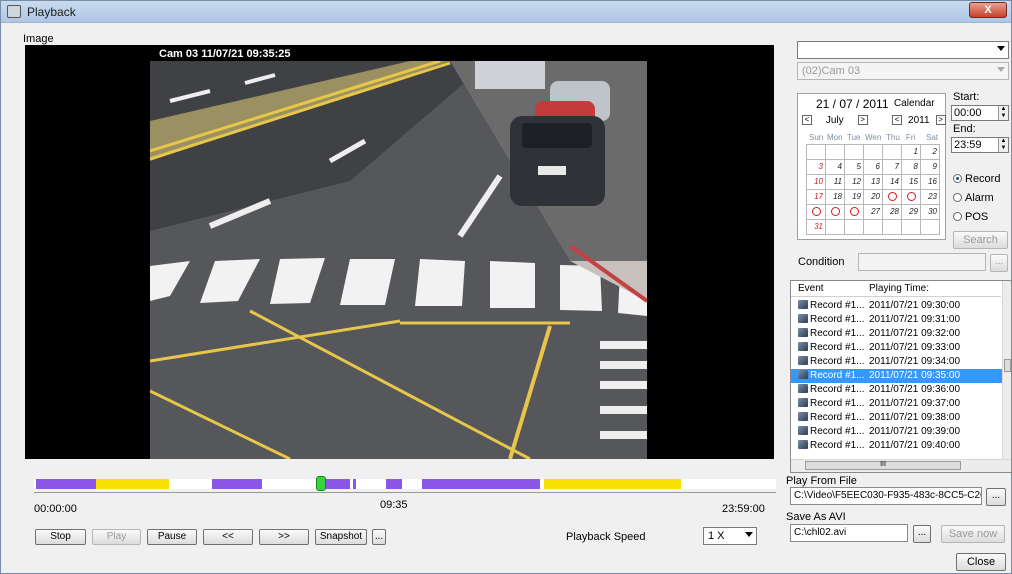 The width and height of the screenshot is (1012, 574). What do you see at coordinates (886, 496) in the screenshot?
I see `play-from-file-input: C:\Video\F5EEC030-F935-483c-8CC5-C266` at bounding box center [886, 496].